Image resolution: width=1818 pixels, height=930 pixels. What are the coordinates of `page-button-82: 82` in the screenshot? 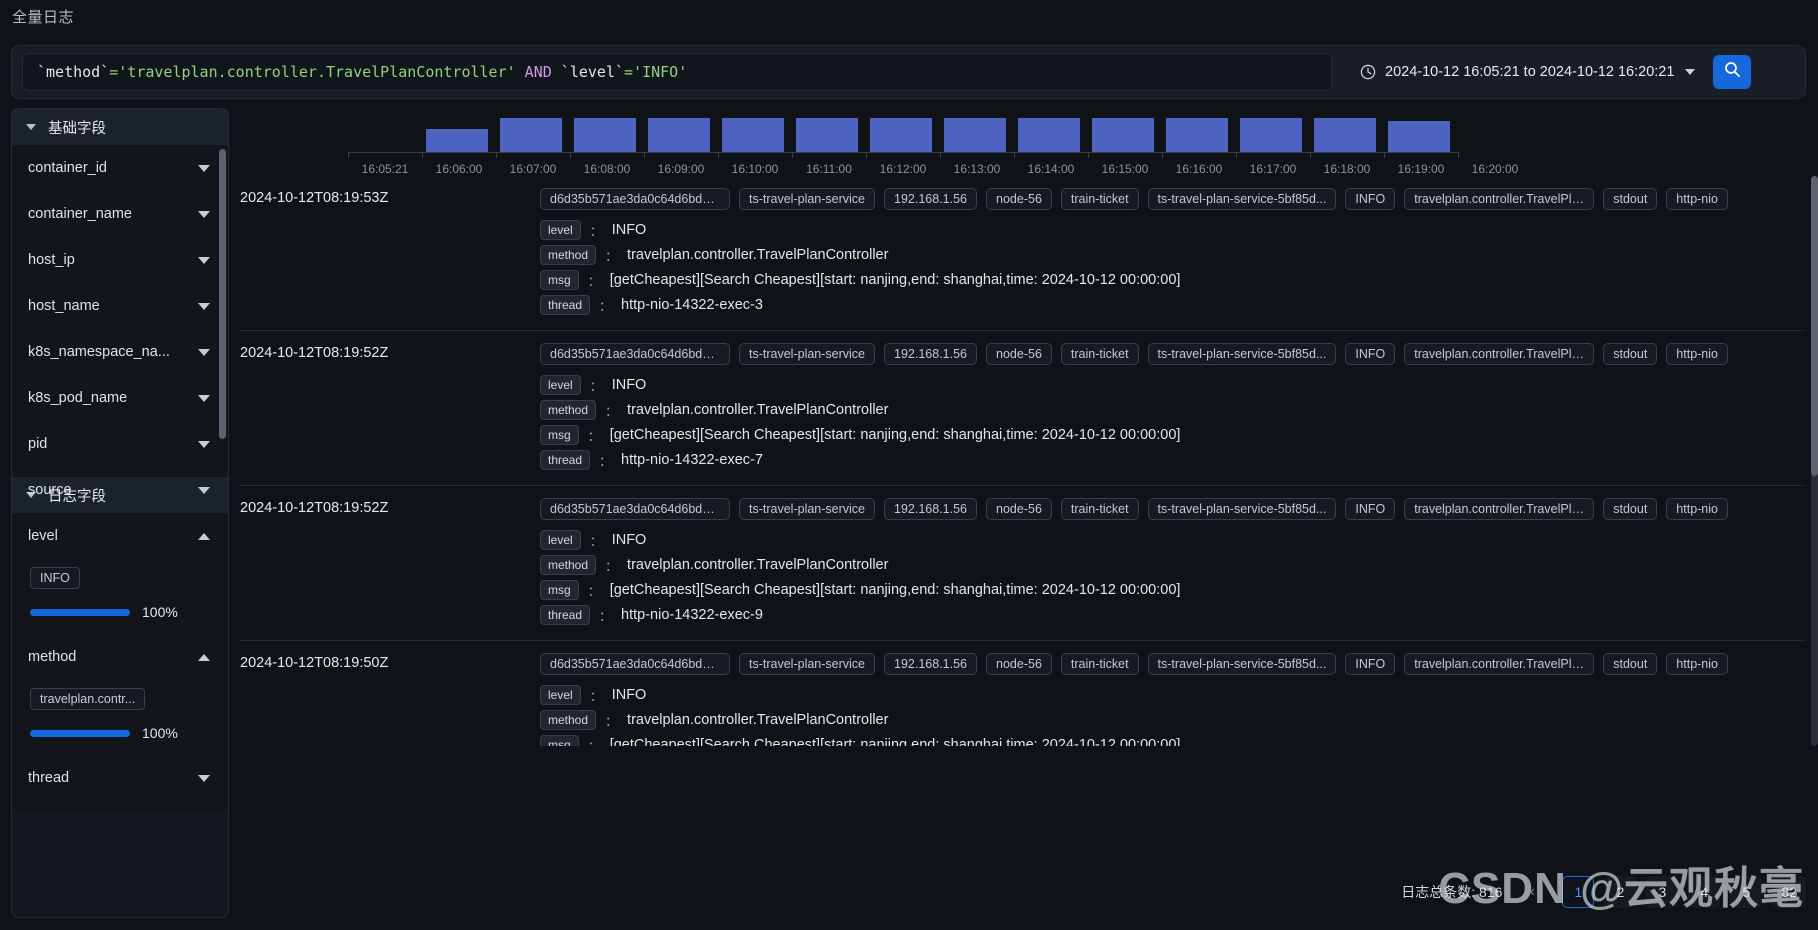 It's located at (1789, 892).